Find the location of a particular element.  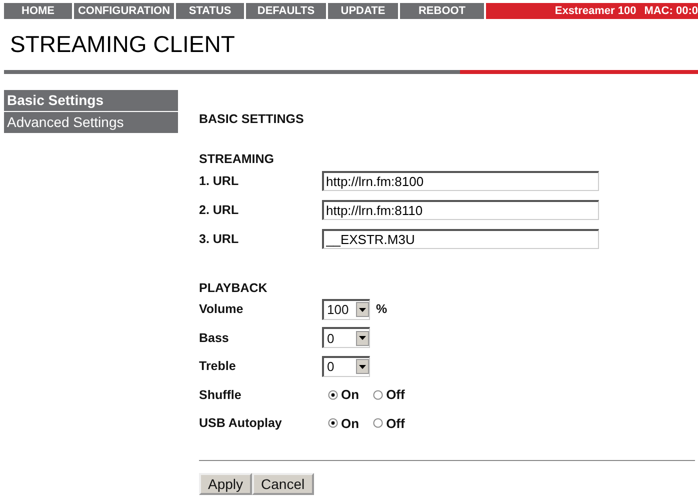

sidebar-item: Advanced Settings is located at coordinates (91, 123).